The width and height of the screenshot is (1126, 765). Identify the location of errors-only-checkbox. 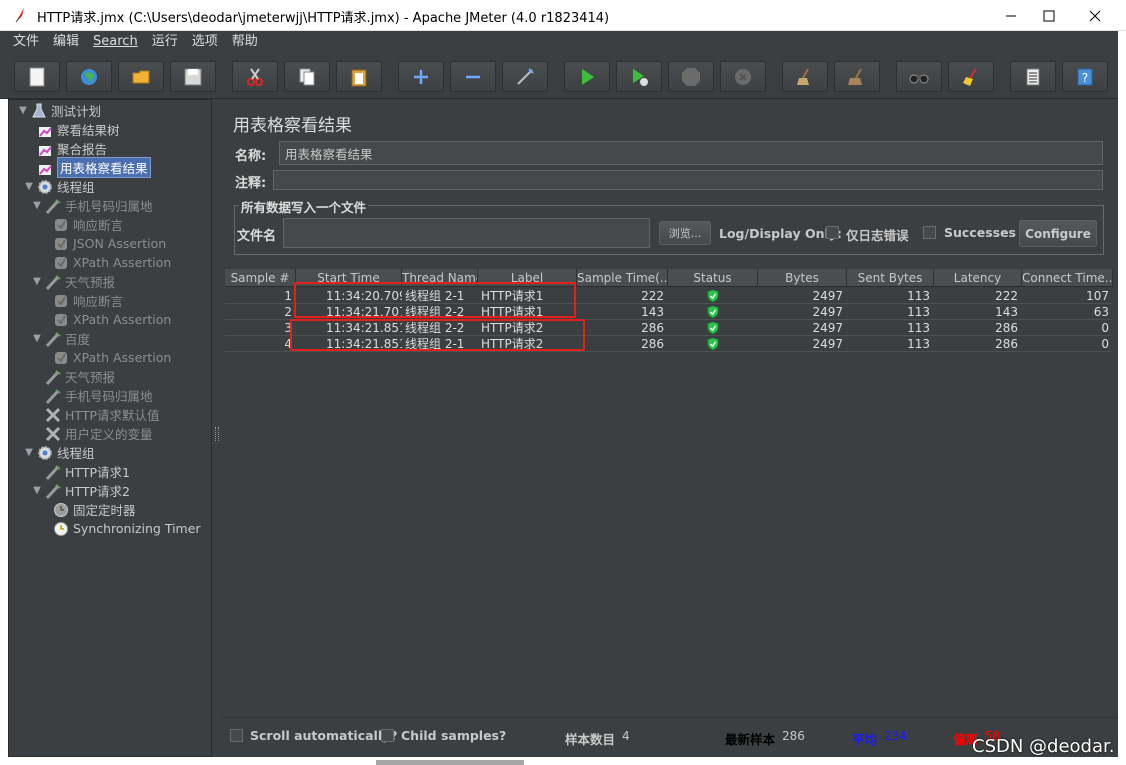
(832, 232).